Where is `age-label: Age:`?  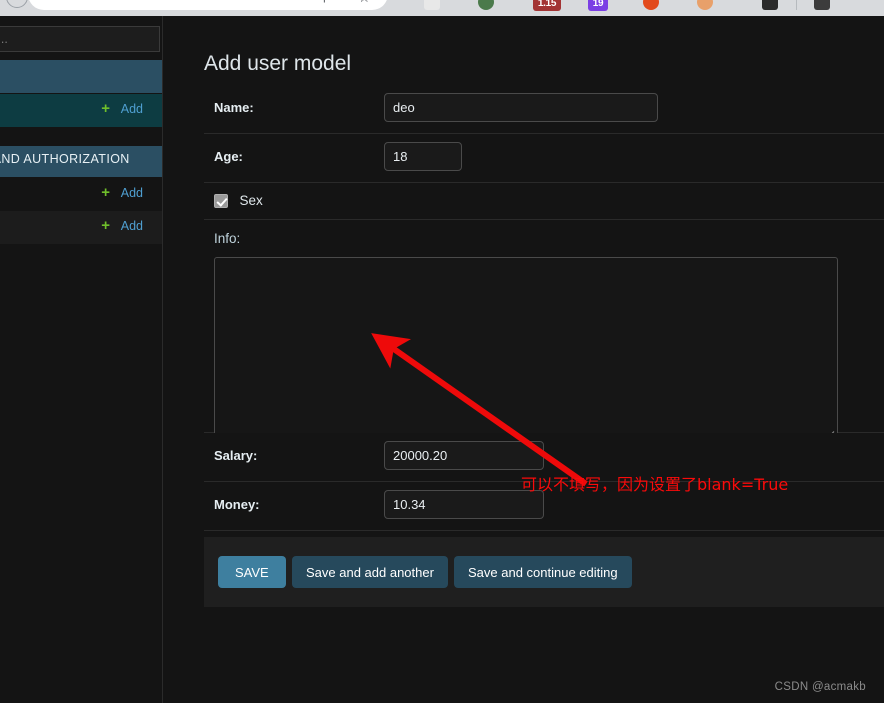
age-label: Age: is located at coordinates (228, 156).